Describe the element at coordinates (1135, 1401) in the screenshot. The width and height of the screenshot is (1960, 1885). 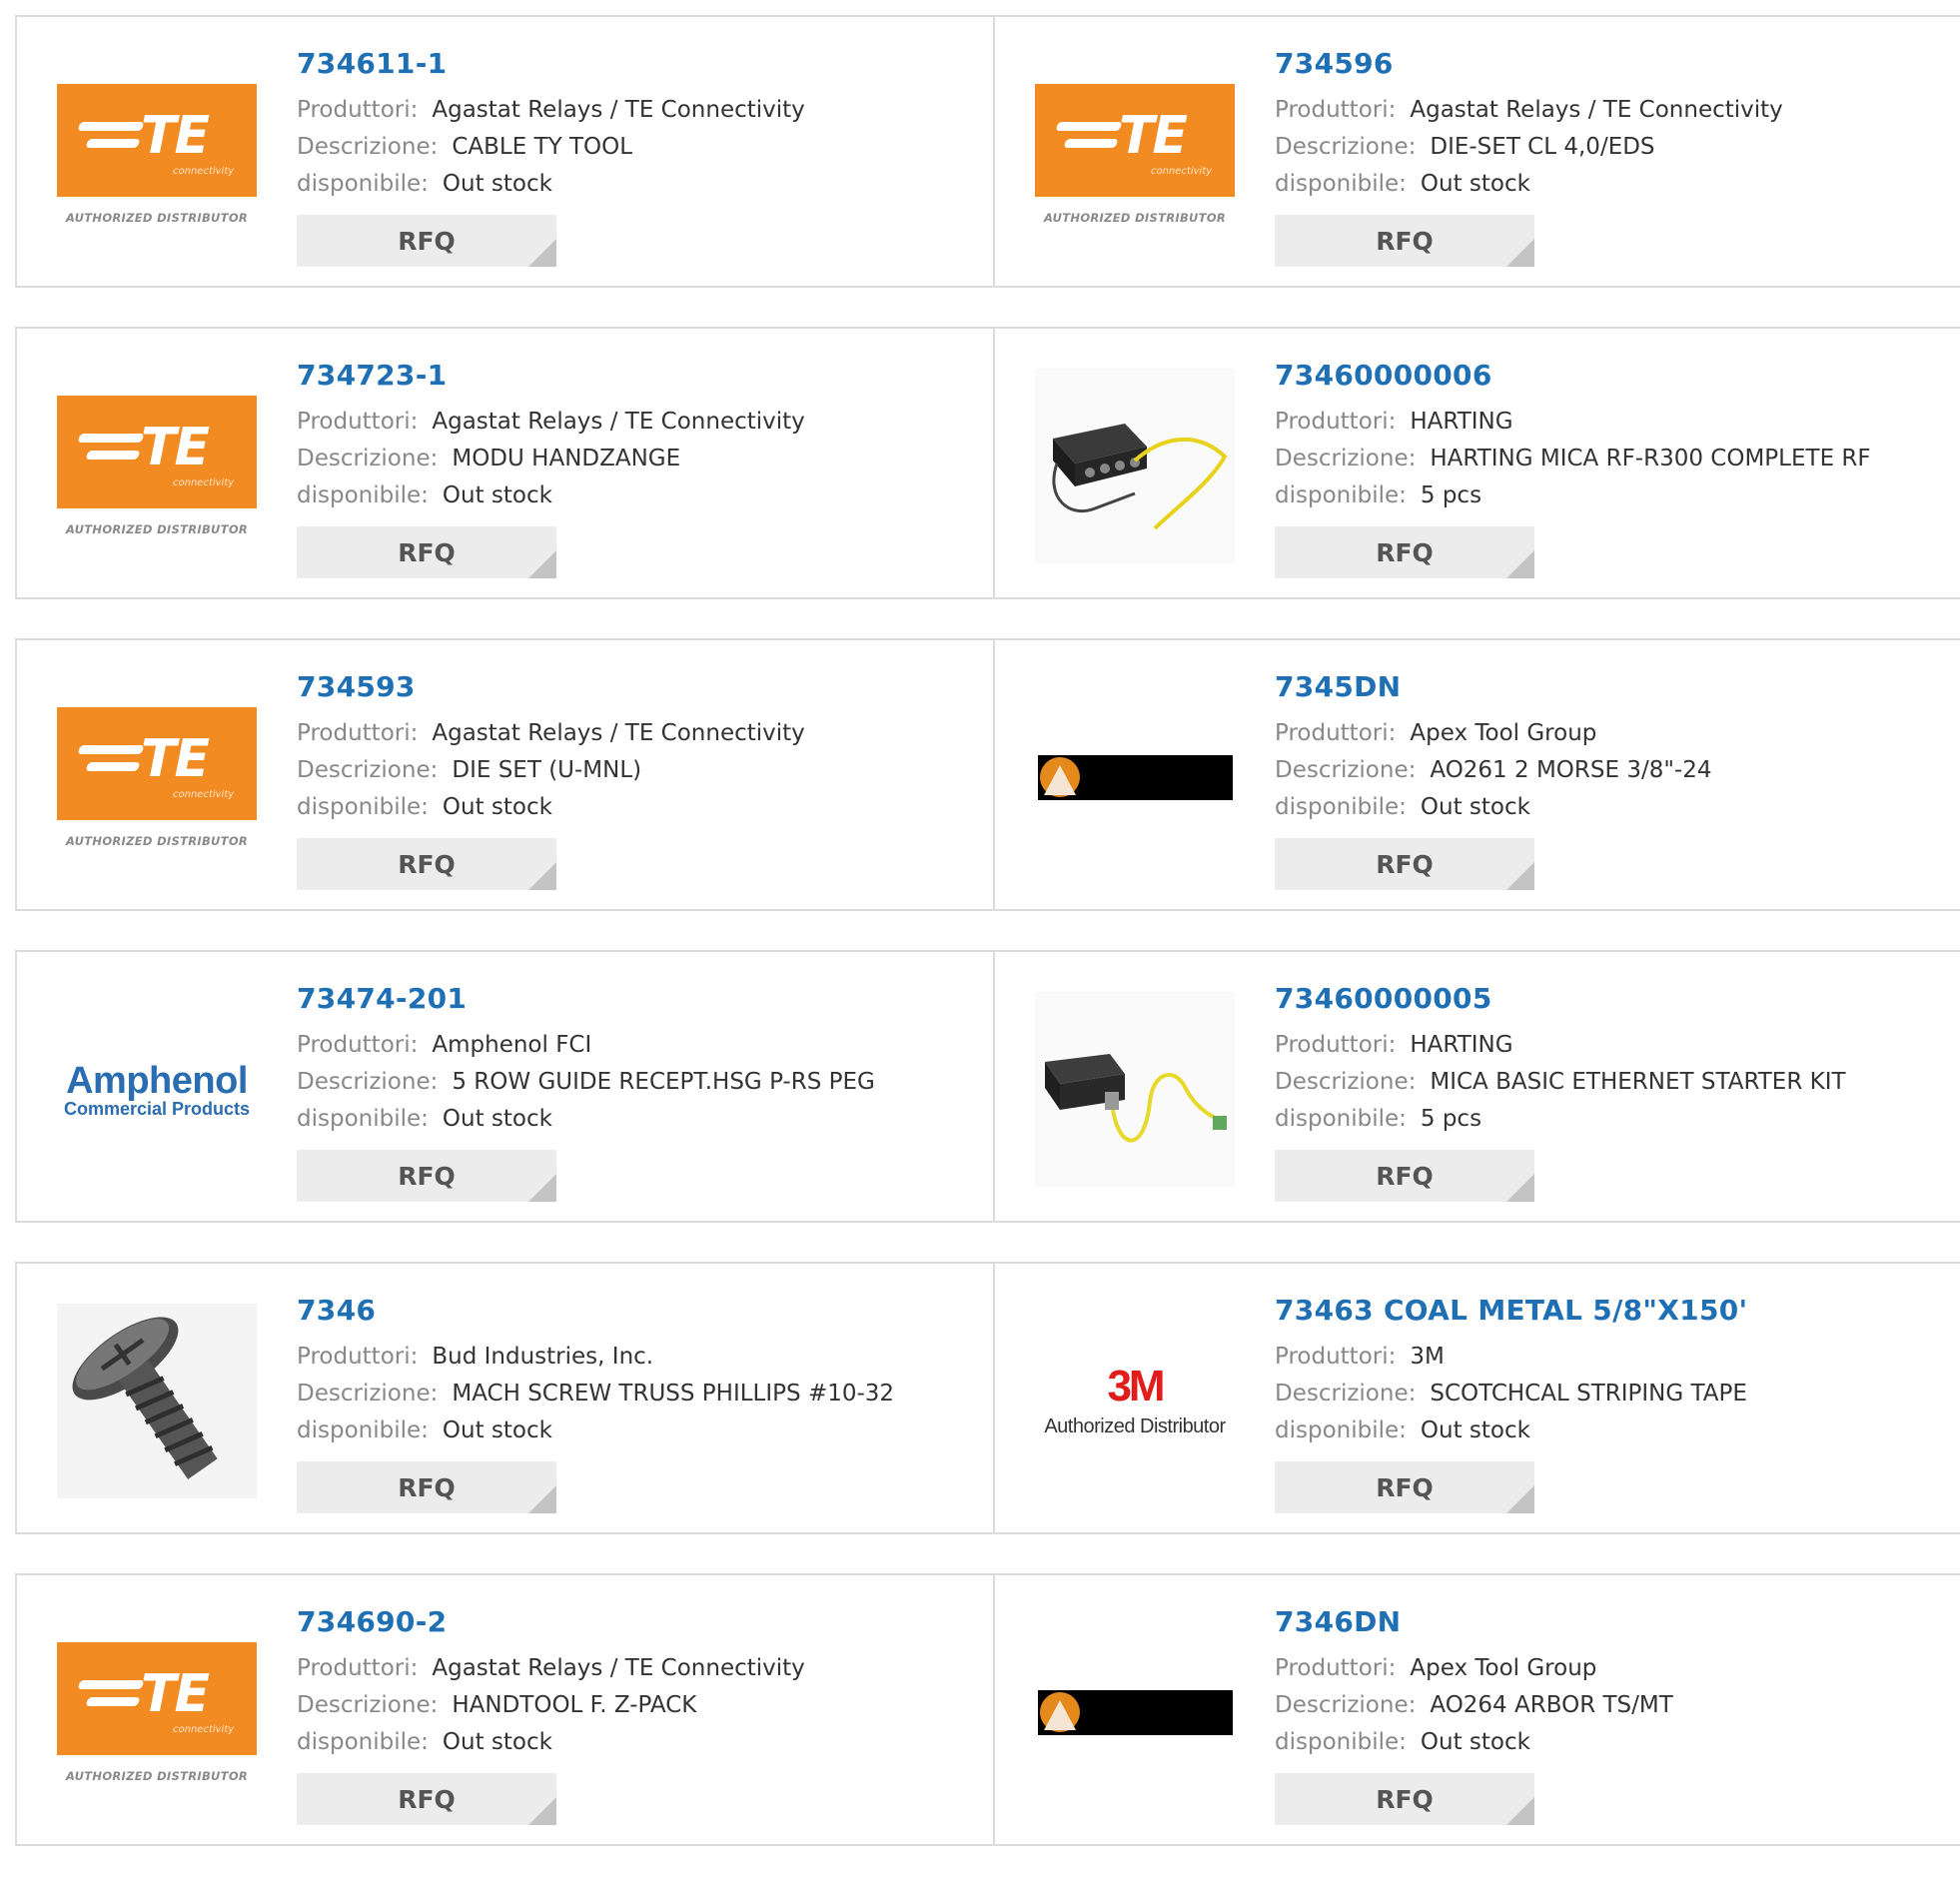
I see `product-image: 3M Authorized Distributor` at that location.